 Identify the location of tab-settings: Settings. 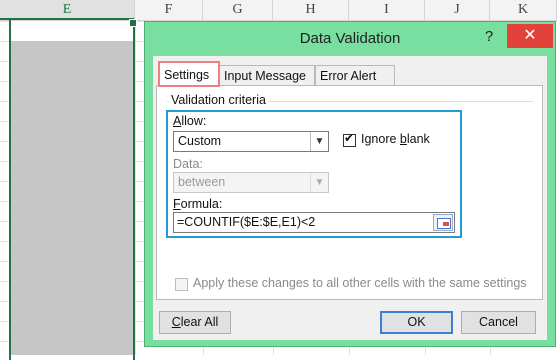
(189, 74).